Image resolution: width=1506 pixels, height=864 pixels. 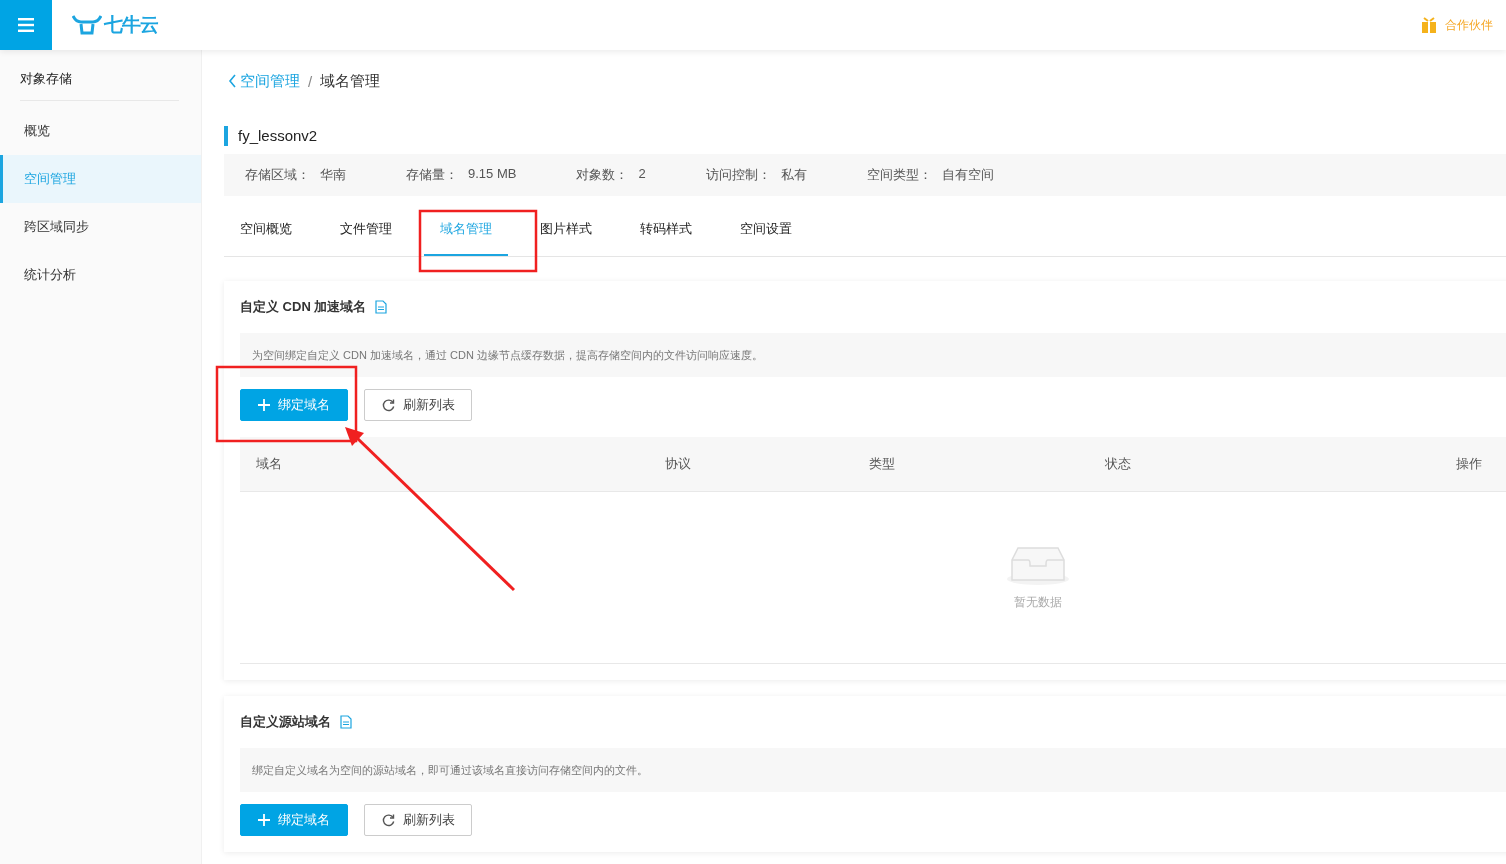 I want to click on column-header: 域名, so click(x=269, y=464).